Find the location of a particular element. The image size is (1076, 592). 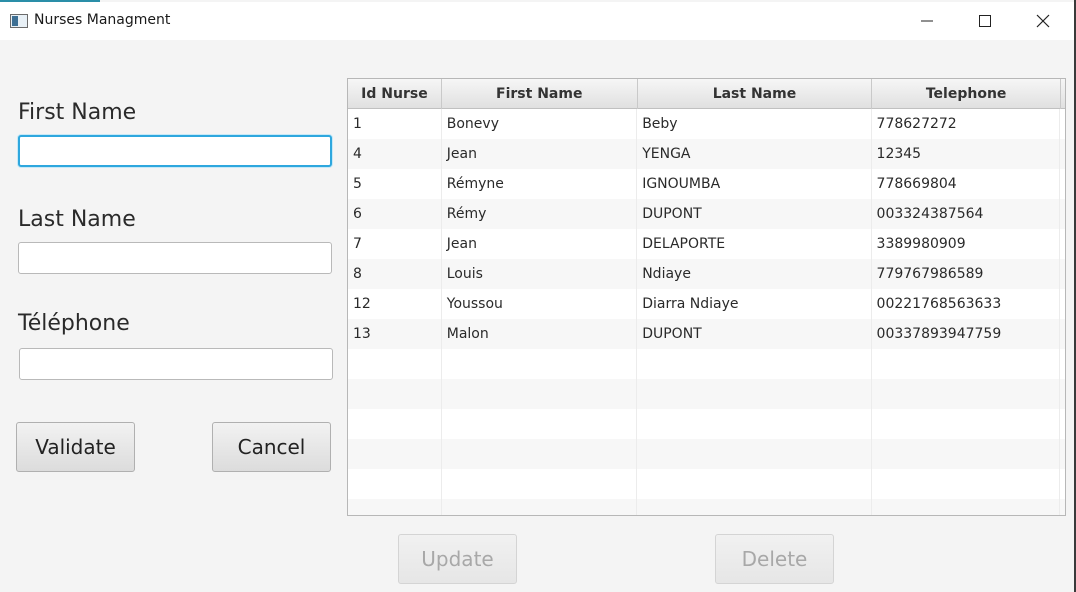

table-cell: 12345 is located at coordinates (966, 154).